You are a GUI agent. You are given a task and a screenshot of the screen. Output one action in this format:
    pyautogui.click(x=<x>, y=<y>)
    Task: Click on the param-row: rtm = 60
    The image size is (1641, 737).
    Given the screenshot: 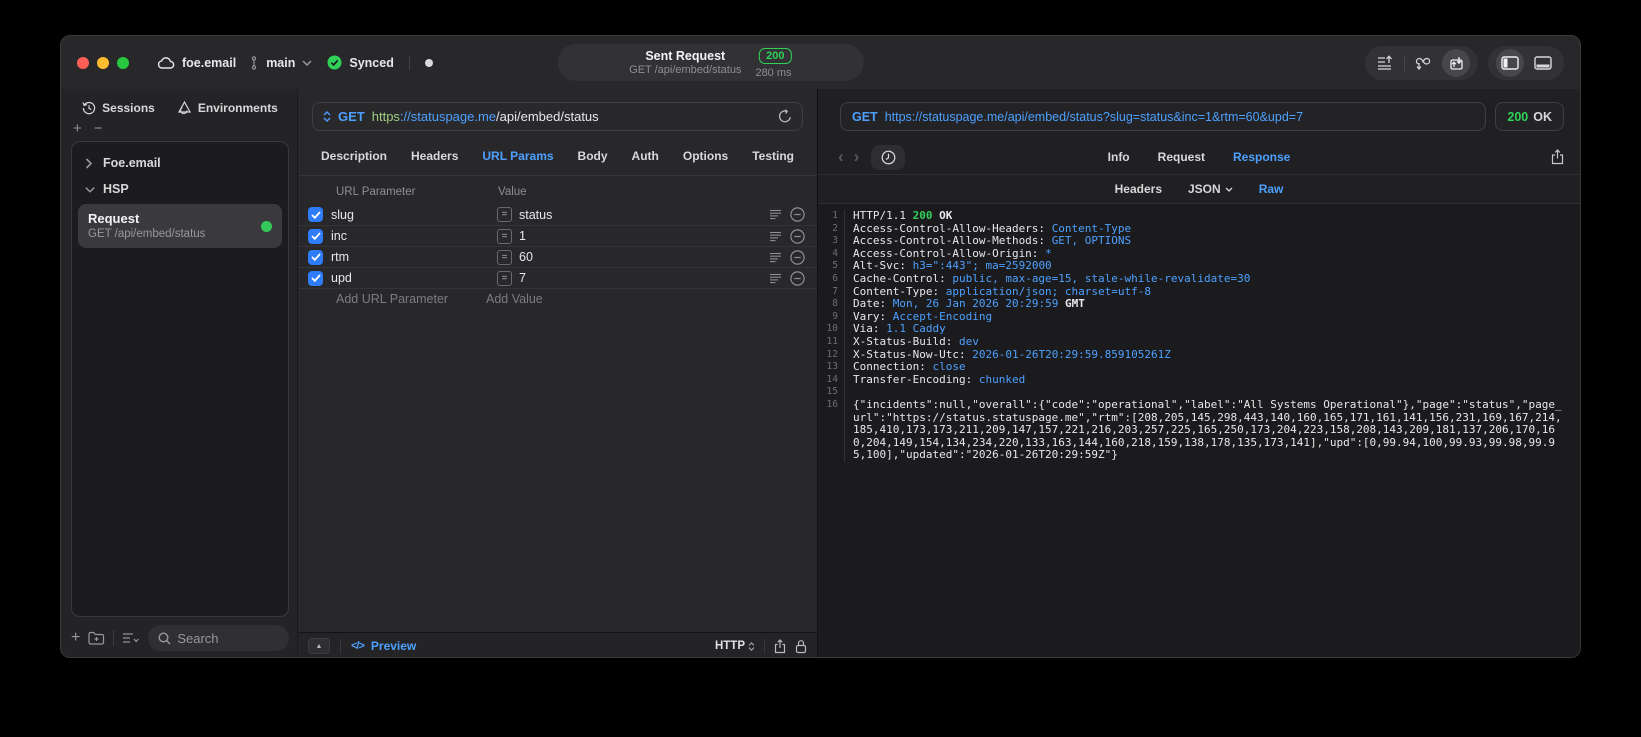 What is the action you would take?
    pyautogui.click(x=557, y=256)
    